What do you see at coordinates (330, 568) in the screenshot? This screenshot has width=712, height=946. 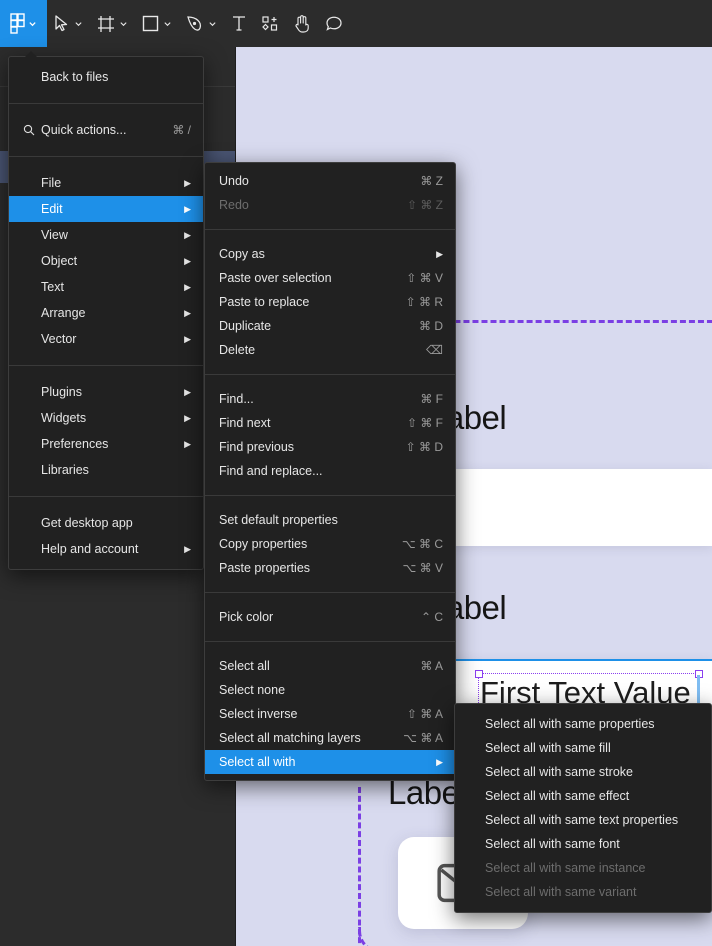 I see `edit-menu-item-paste-properties: Paste properties ⌥ ⌘ V` at bounding box center [330, 568].